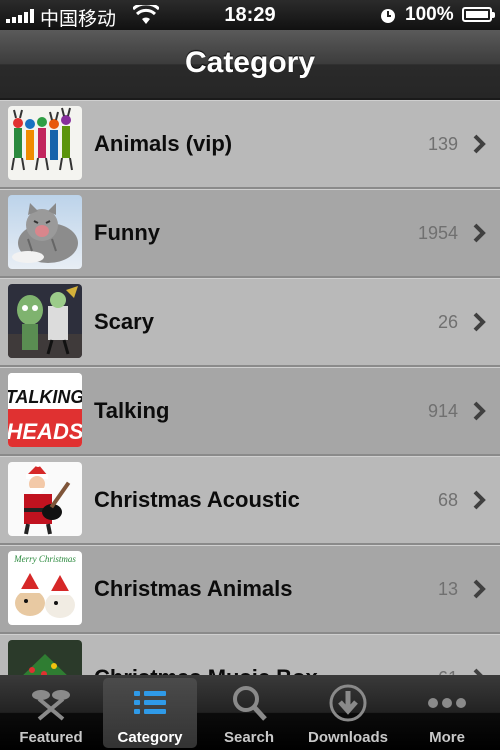 The width and height of the screenshot is (500, 750). I want to click on category-row-christmas-acoustic: Christmas Acoustic 68, so click(250, 500).